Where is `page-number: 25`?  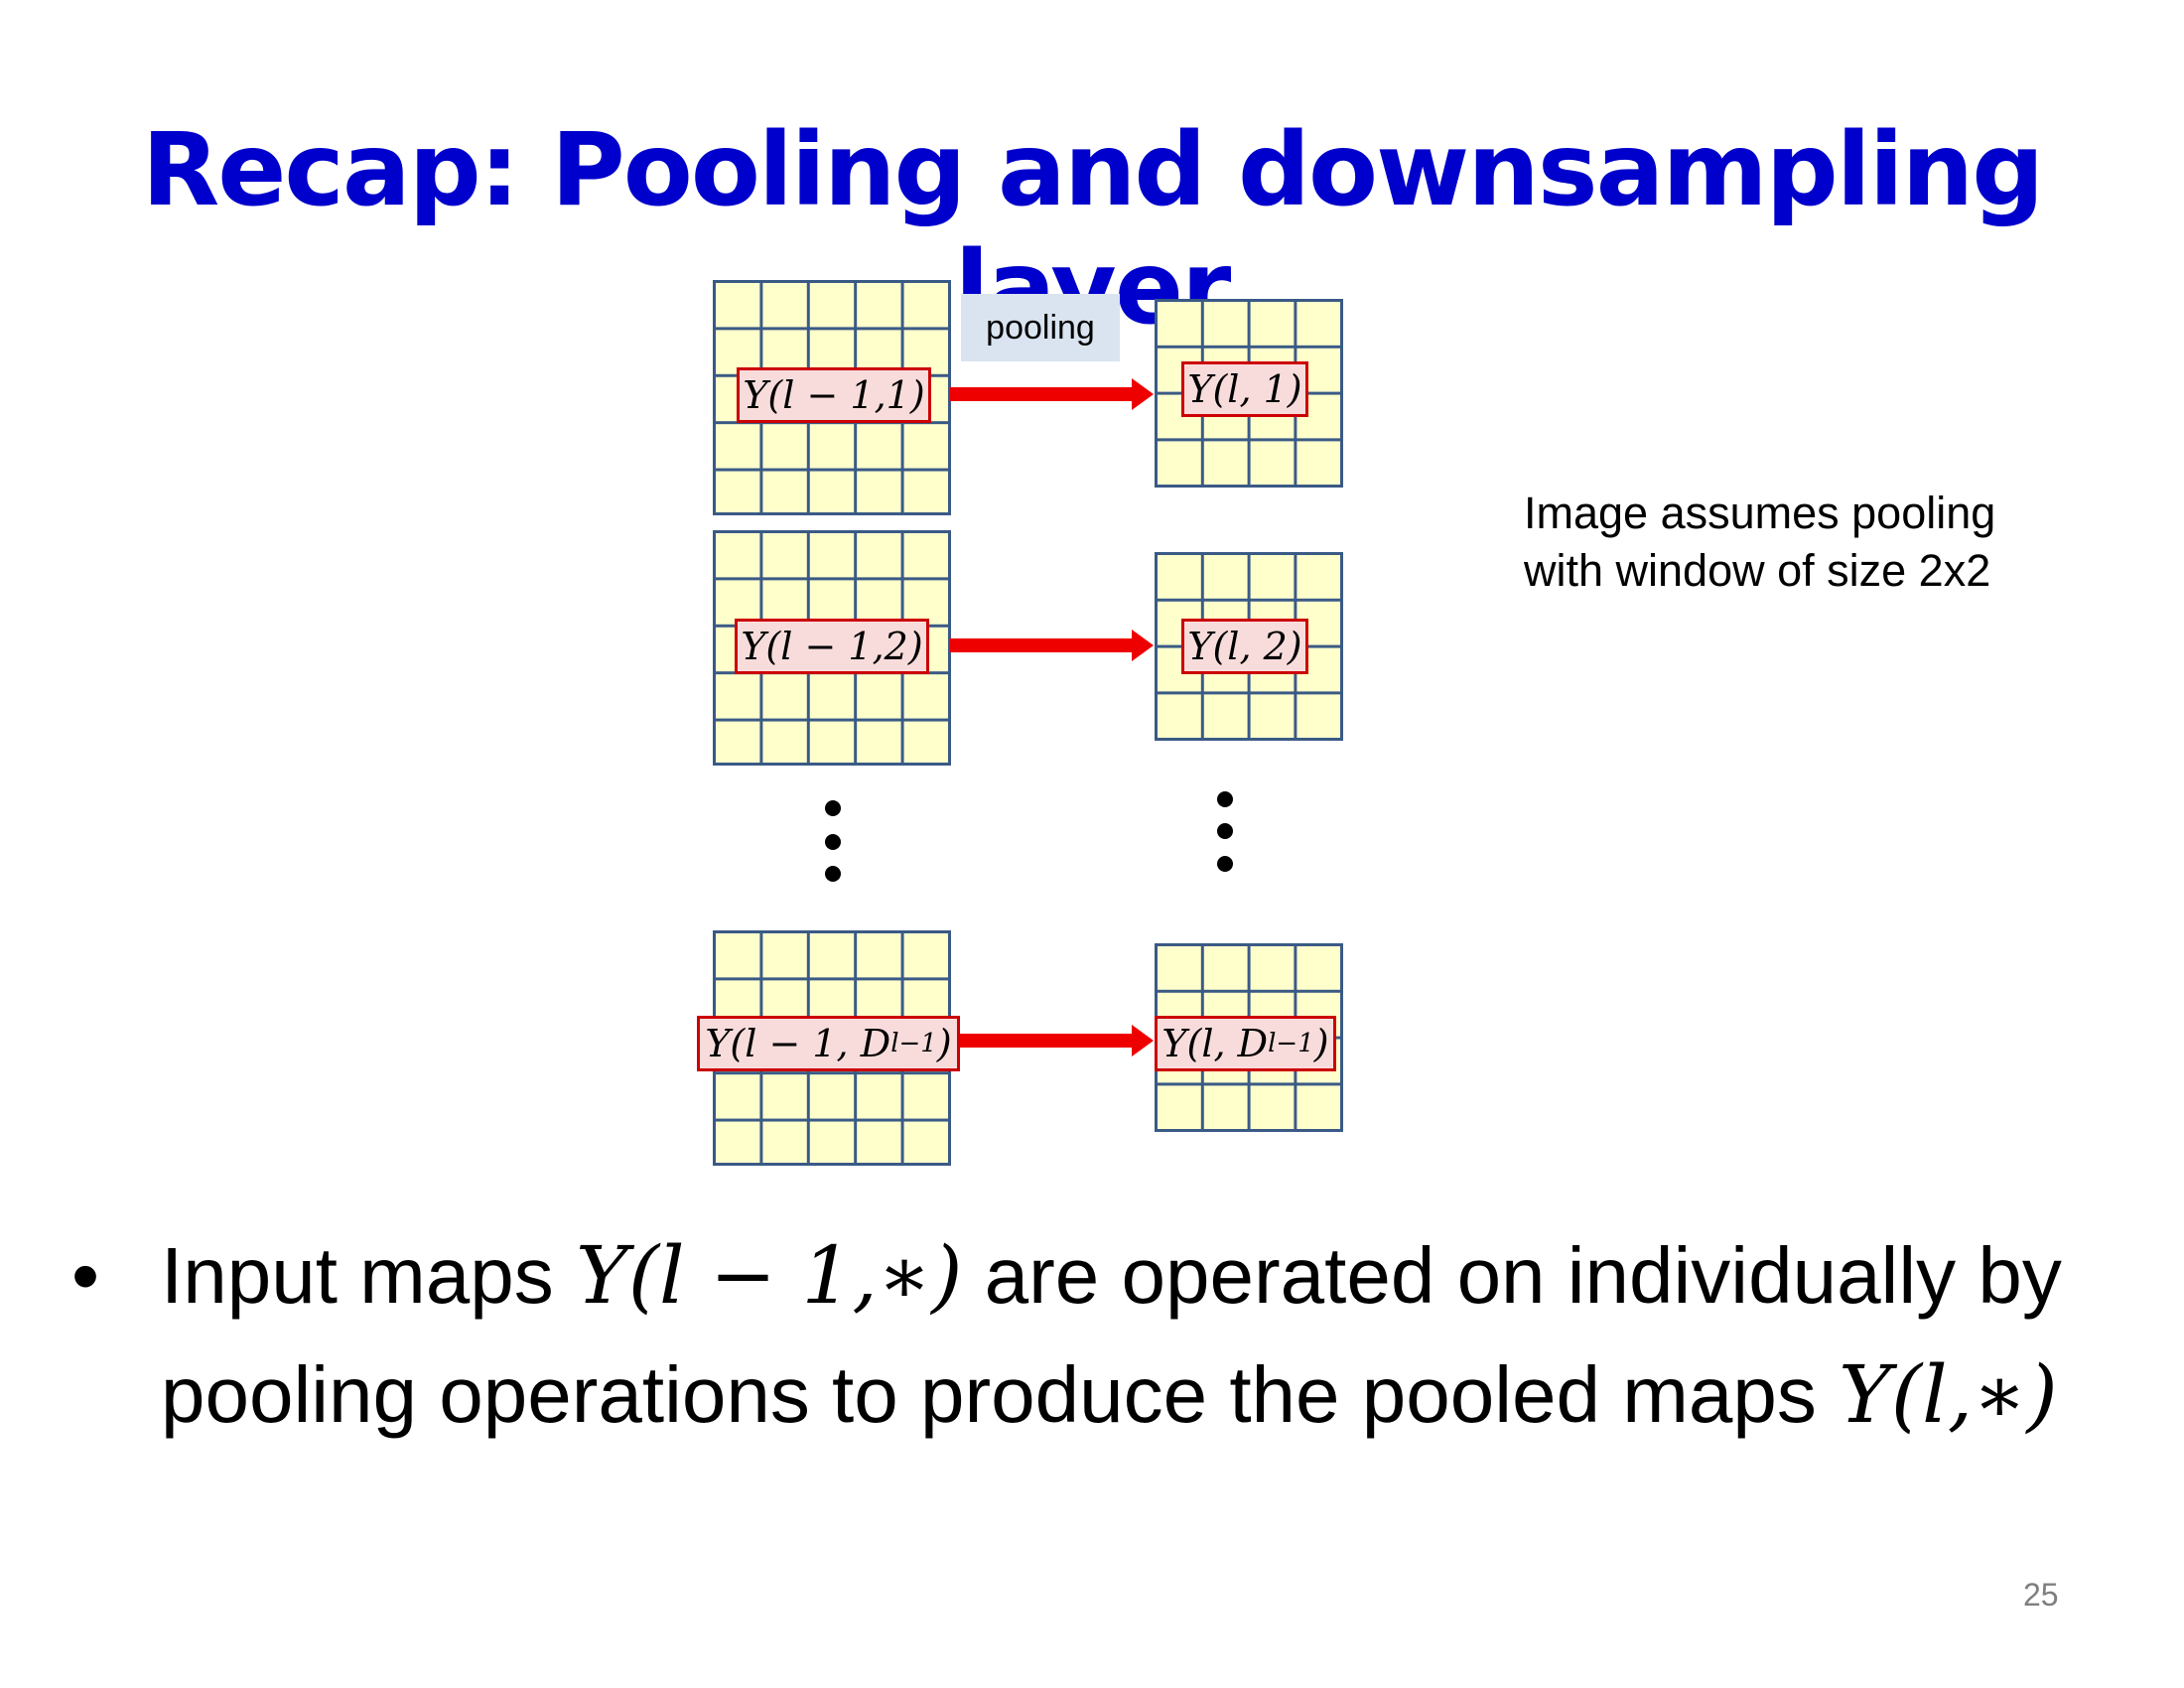
page-number: 25 is located at coordinates (2041, 1595).